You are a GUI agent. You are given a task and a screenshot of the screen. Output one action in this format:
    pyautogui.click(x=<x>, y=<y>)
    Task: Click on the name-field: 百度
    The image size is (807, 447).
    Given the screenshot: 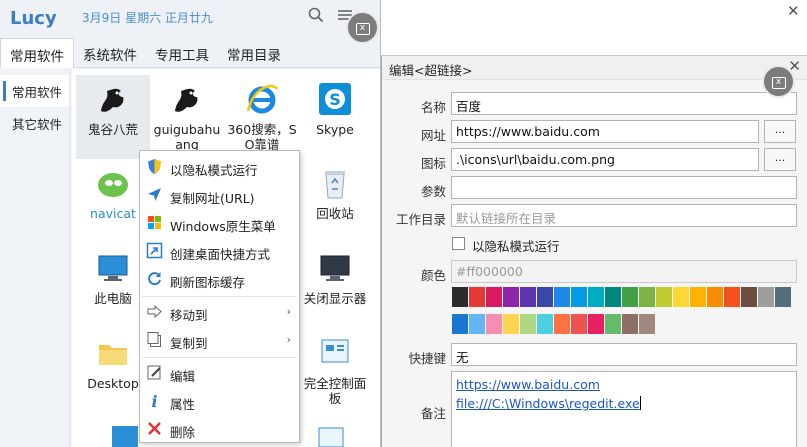 What is the action you would take?
    pyautogui.click(x=624, y=103)
    